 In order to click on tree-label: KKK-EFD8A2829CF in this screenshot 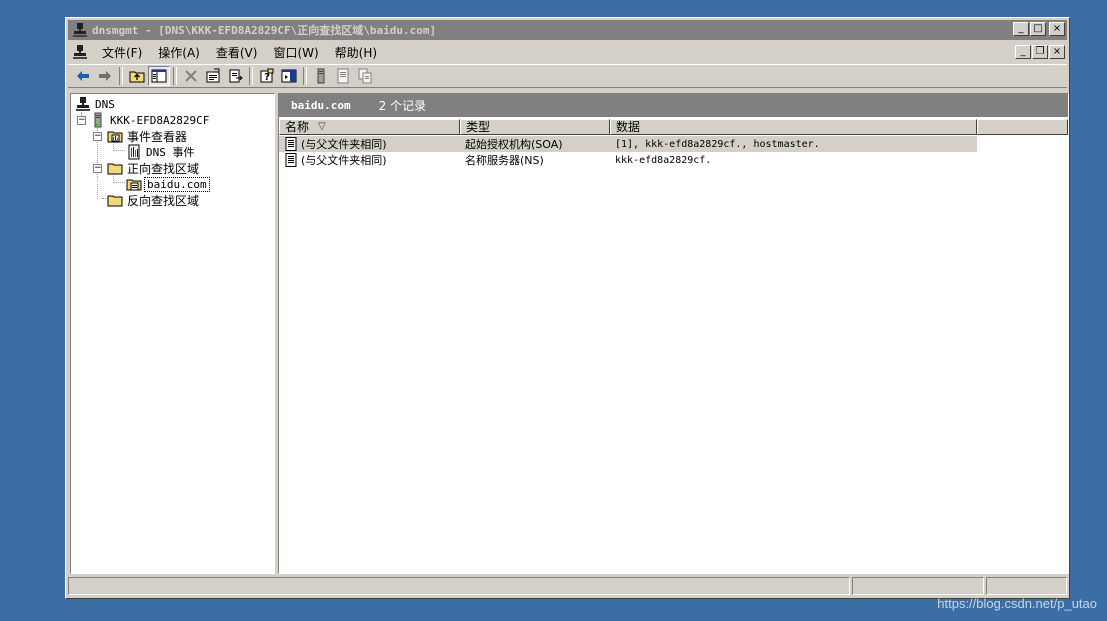, I will do `click(160, 120)`.